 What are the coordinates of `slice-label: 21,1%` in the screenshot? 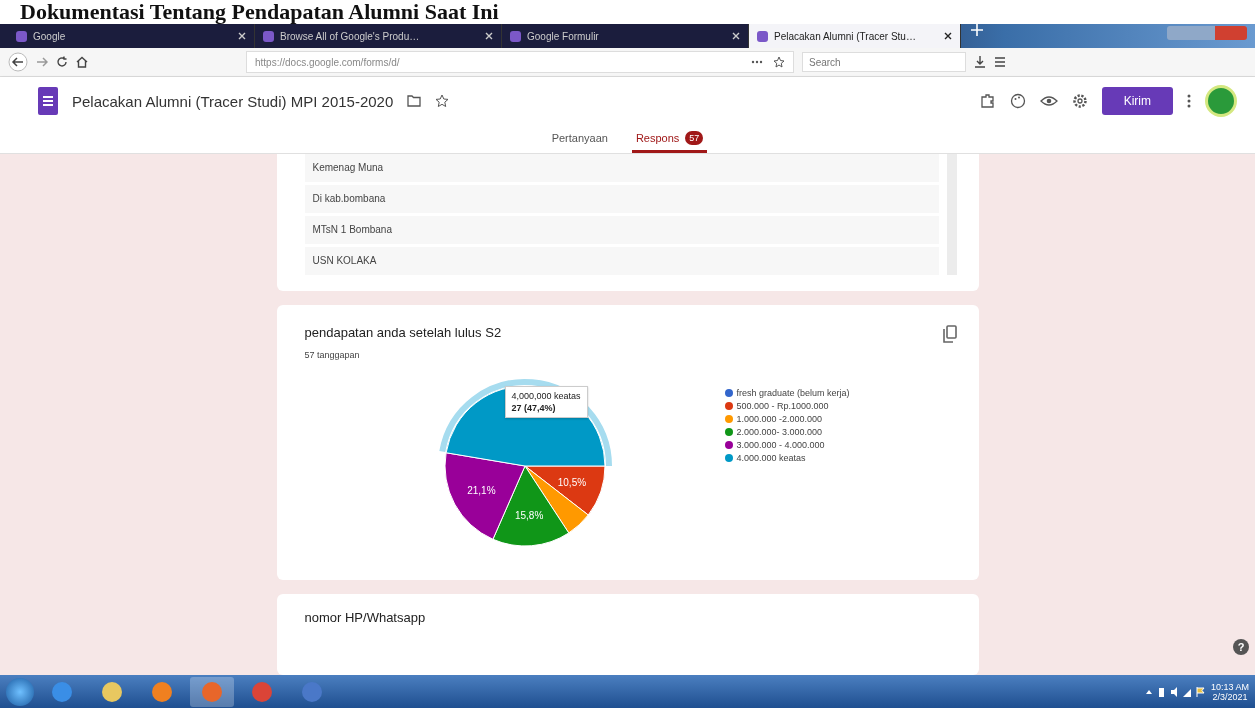 It's located at (481, 490).